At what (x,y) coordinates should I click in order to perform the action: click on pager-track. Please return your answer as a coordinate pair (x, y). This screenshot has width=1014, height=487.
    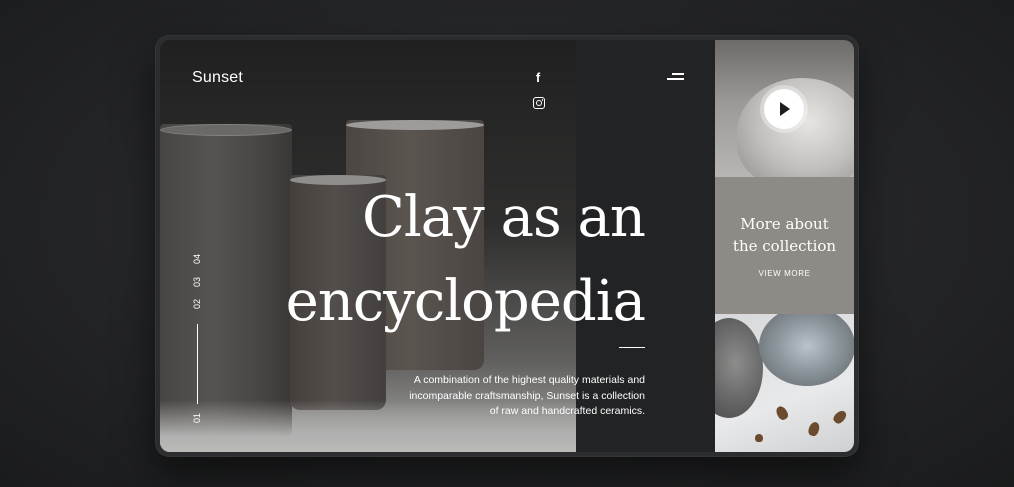
    Looking at the image, I should click on (197, 364).